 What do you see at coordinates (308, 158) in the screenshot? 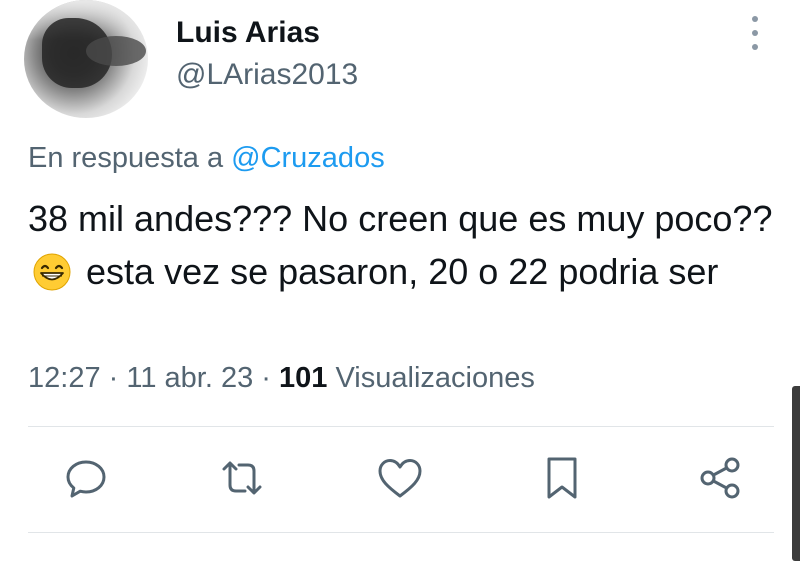
I see `reply-mention-link: @Cruzados` at bounding box center [308, 158].